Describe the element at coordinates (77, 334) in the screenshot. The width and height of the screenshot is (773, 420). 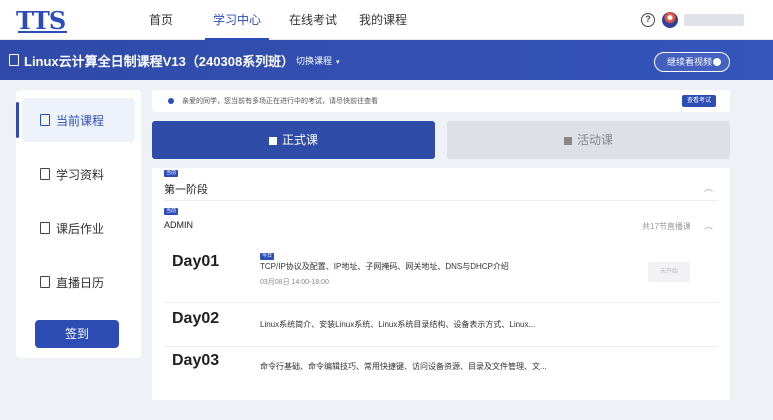
I see `sign-in-button: 签到` at that location.